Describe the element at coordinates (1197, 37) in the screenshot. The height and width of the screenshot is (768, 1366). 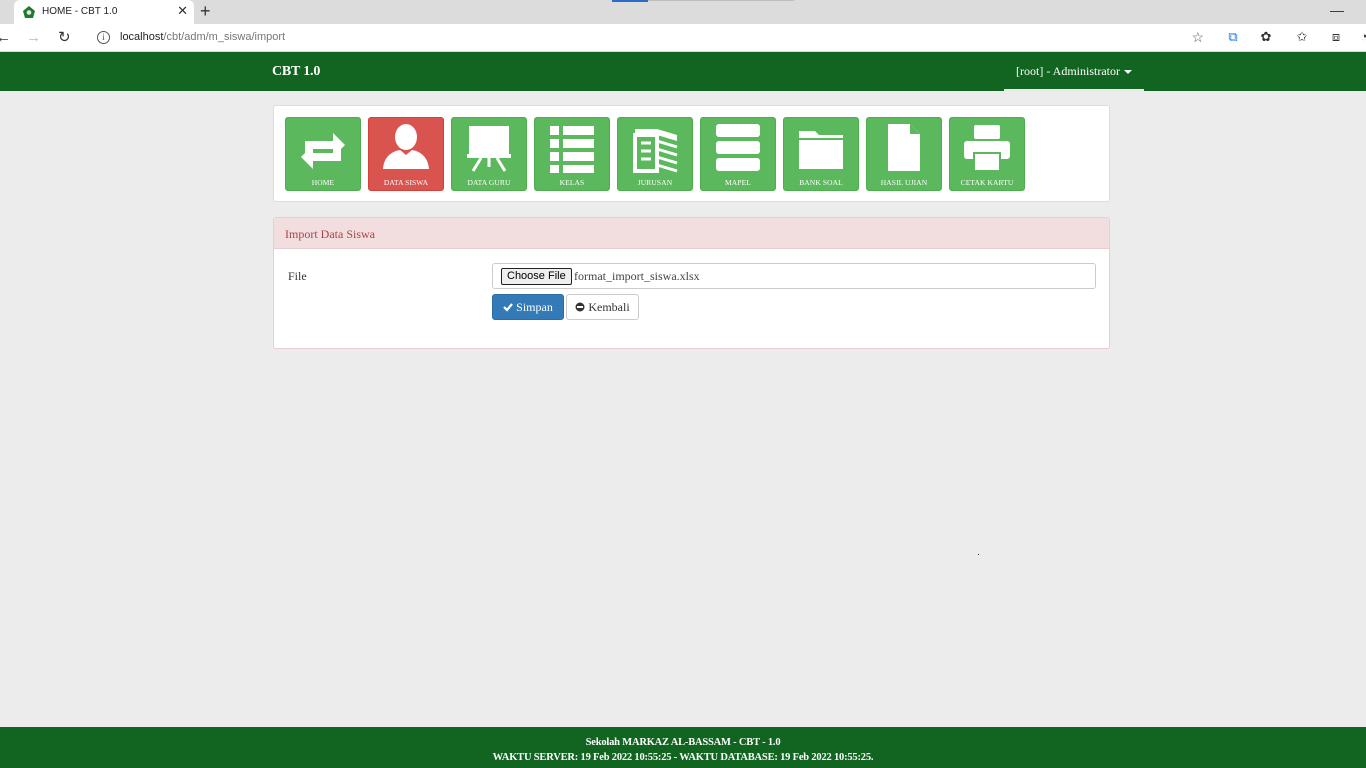
I see `favorite-star-icon: ☆` at that location.